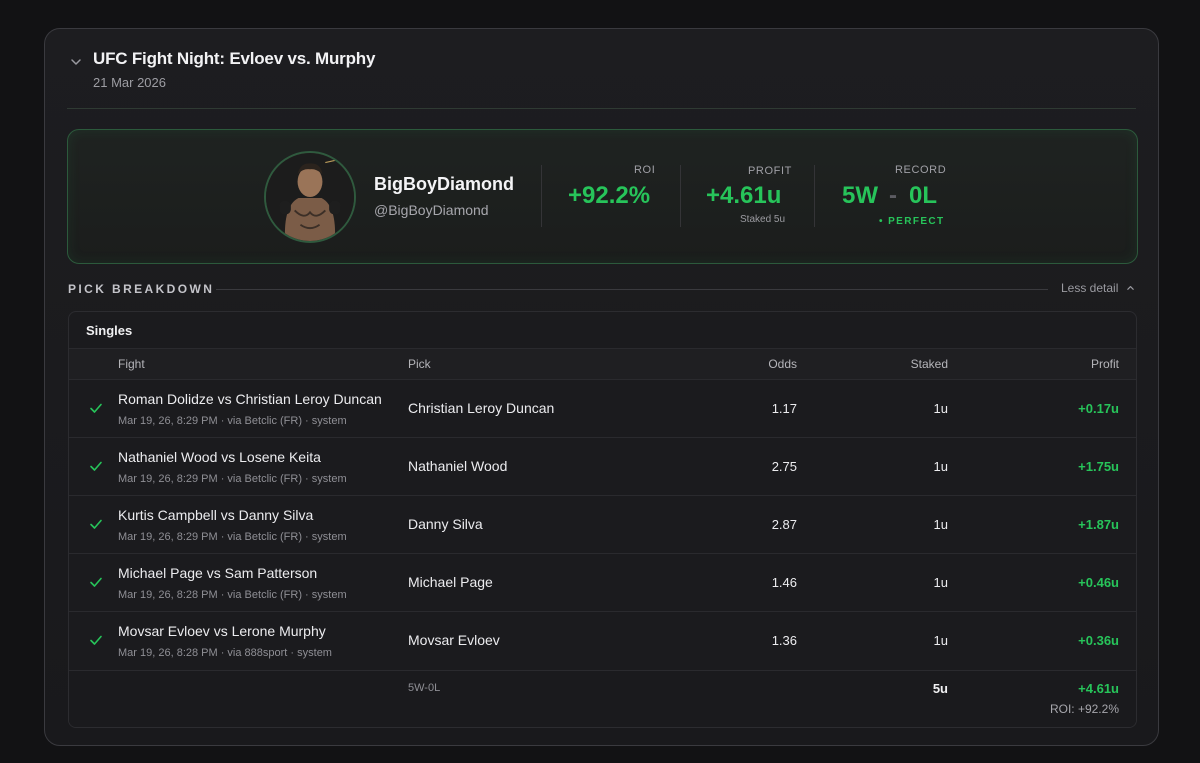 The width and height of the screenshot is (1200, 763). Describe the element at coordinates (1098, 524) in the screenshot. I see `pick-profit: +1.87u` at that location.